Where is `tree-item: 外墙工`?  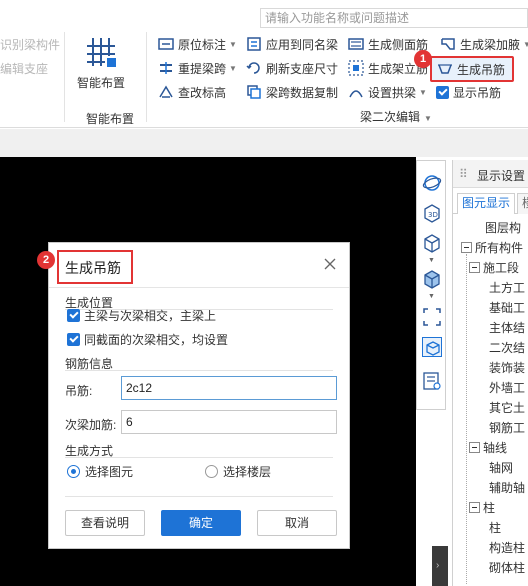 tree-item: 外墙工 is located at coordinates (507, 388).